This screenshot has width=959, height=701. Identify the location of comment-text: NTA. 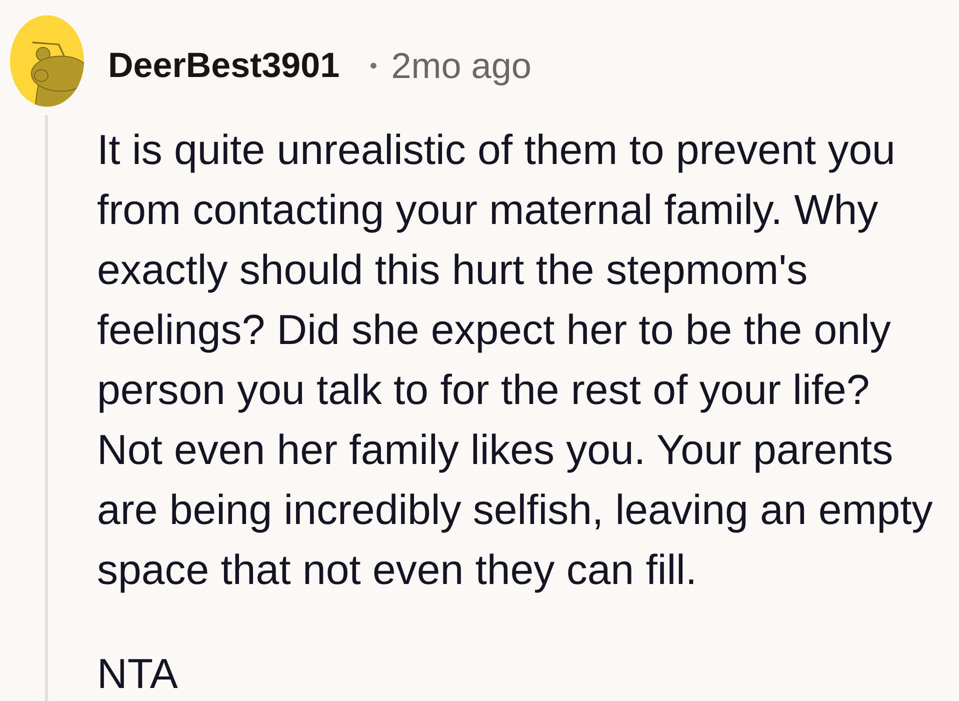
(138, 674).